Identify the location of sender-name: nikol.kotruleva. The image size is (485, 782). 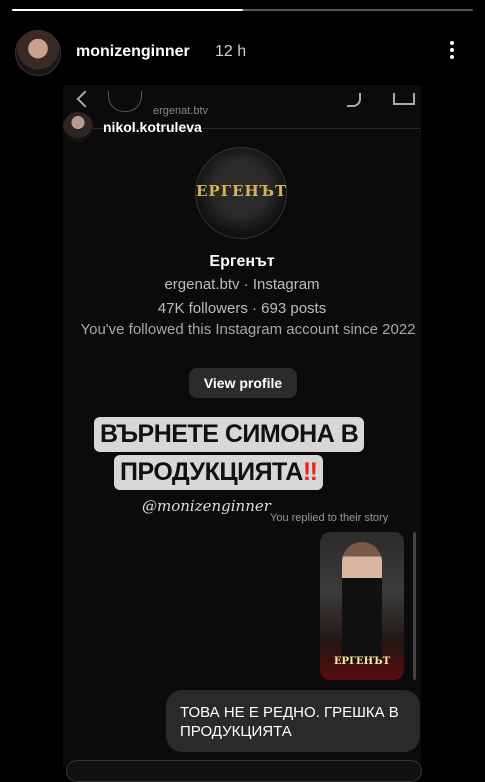
(152, 127).